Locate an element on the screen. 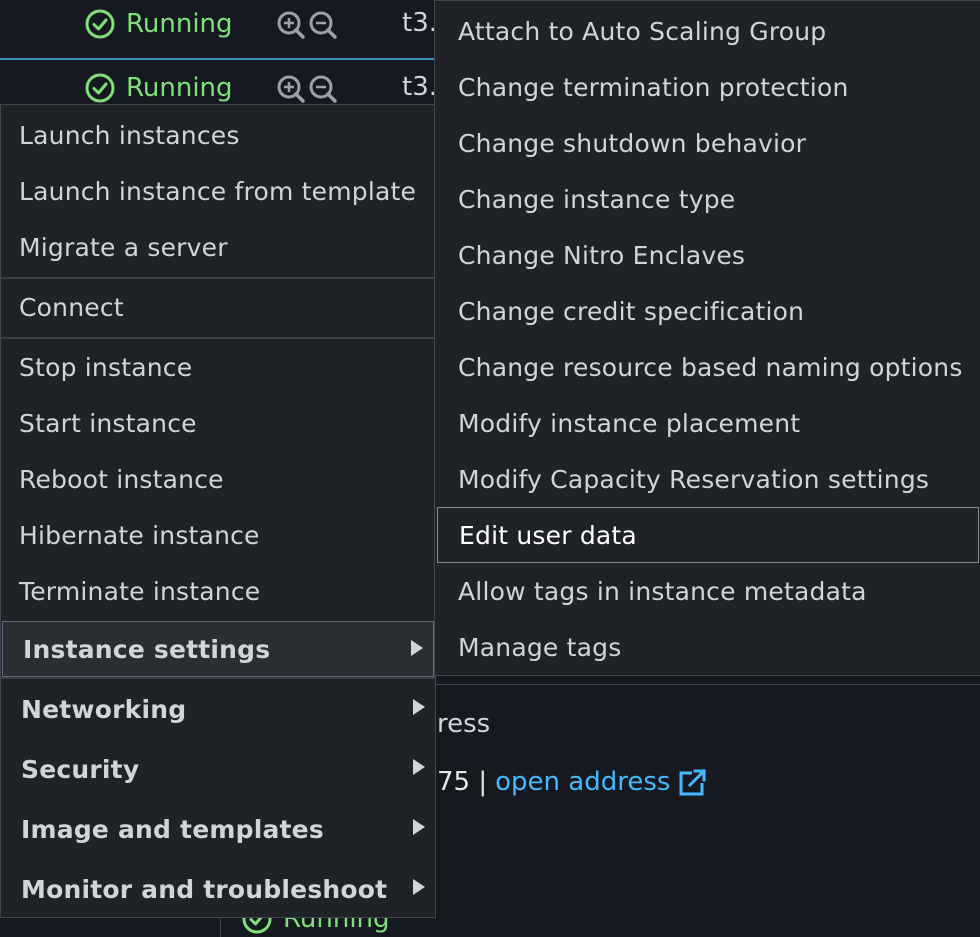 The image size is (980, 937). submenu-item-allow-tags-metadata: Allow tags in instance metadata is located at coordinates (707, 591).